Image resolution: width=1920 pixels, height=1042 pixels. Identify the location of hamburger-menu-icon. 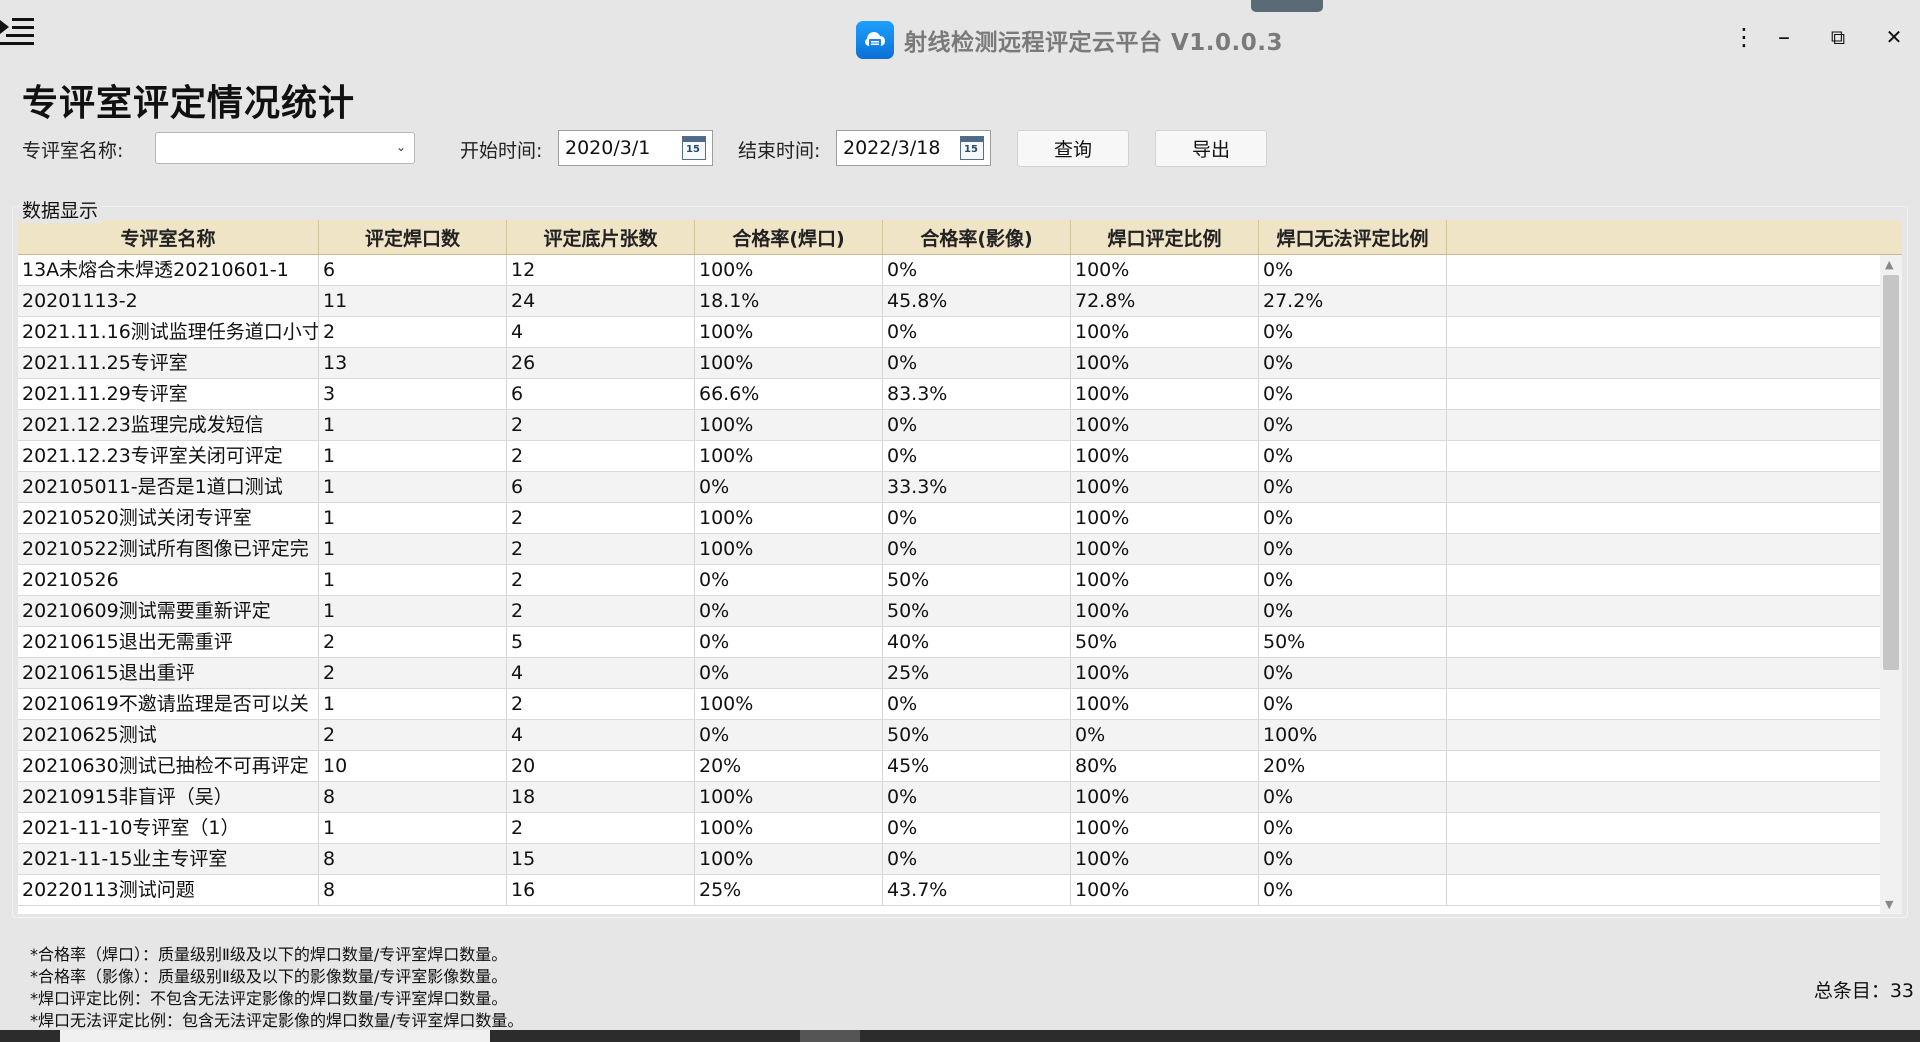
(17, 31).